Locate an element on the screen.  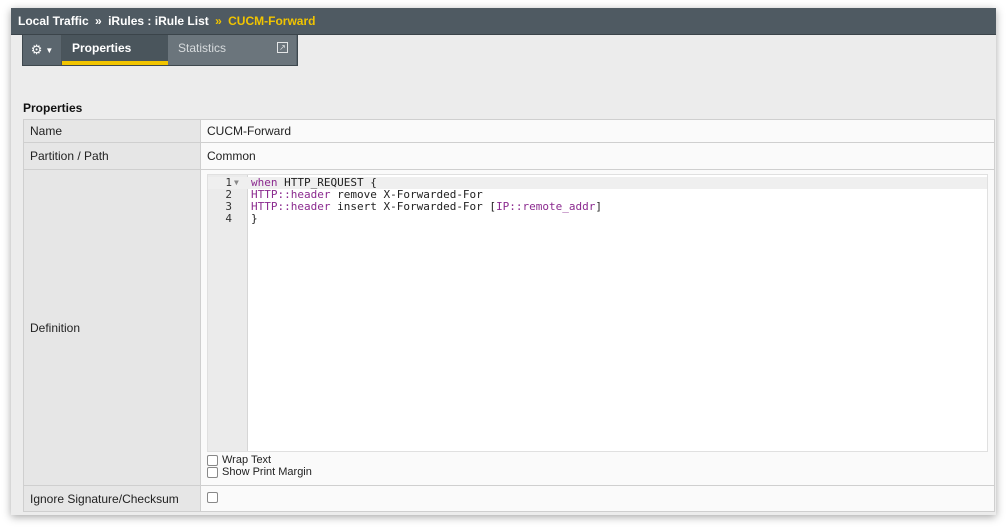
table-row: Ignore Signature/Checksum is located at coordinates (509, 498).